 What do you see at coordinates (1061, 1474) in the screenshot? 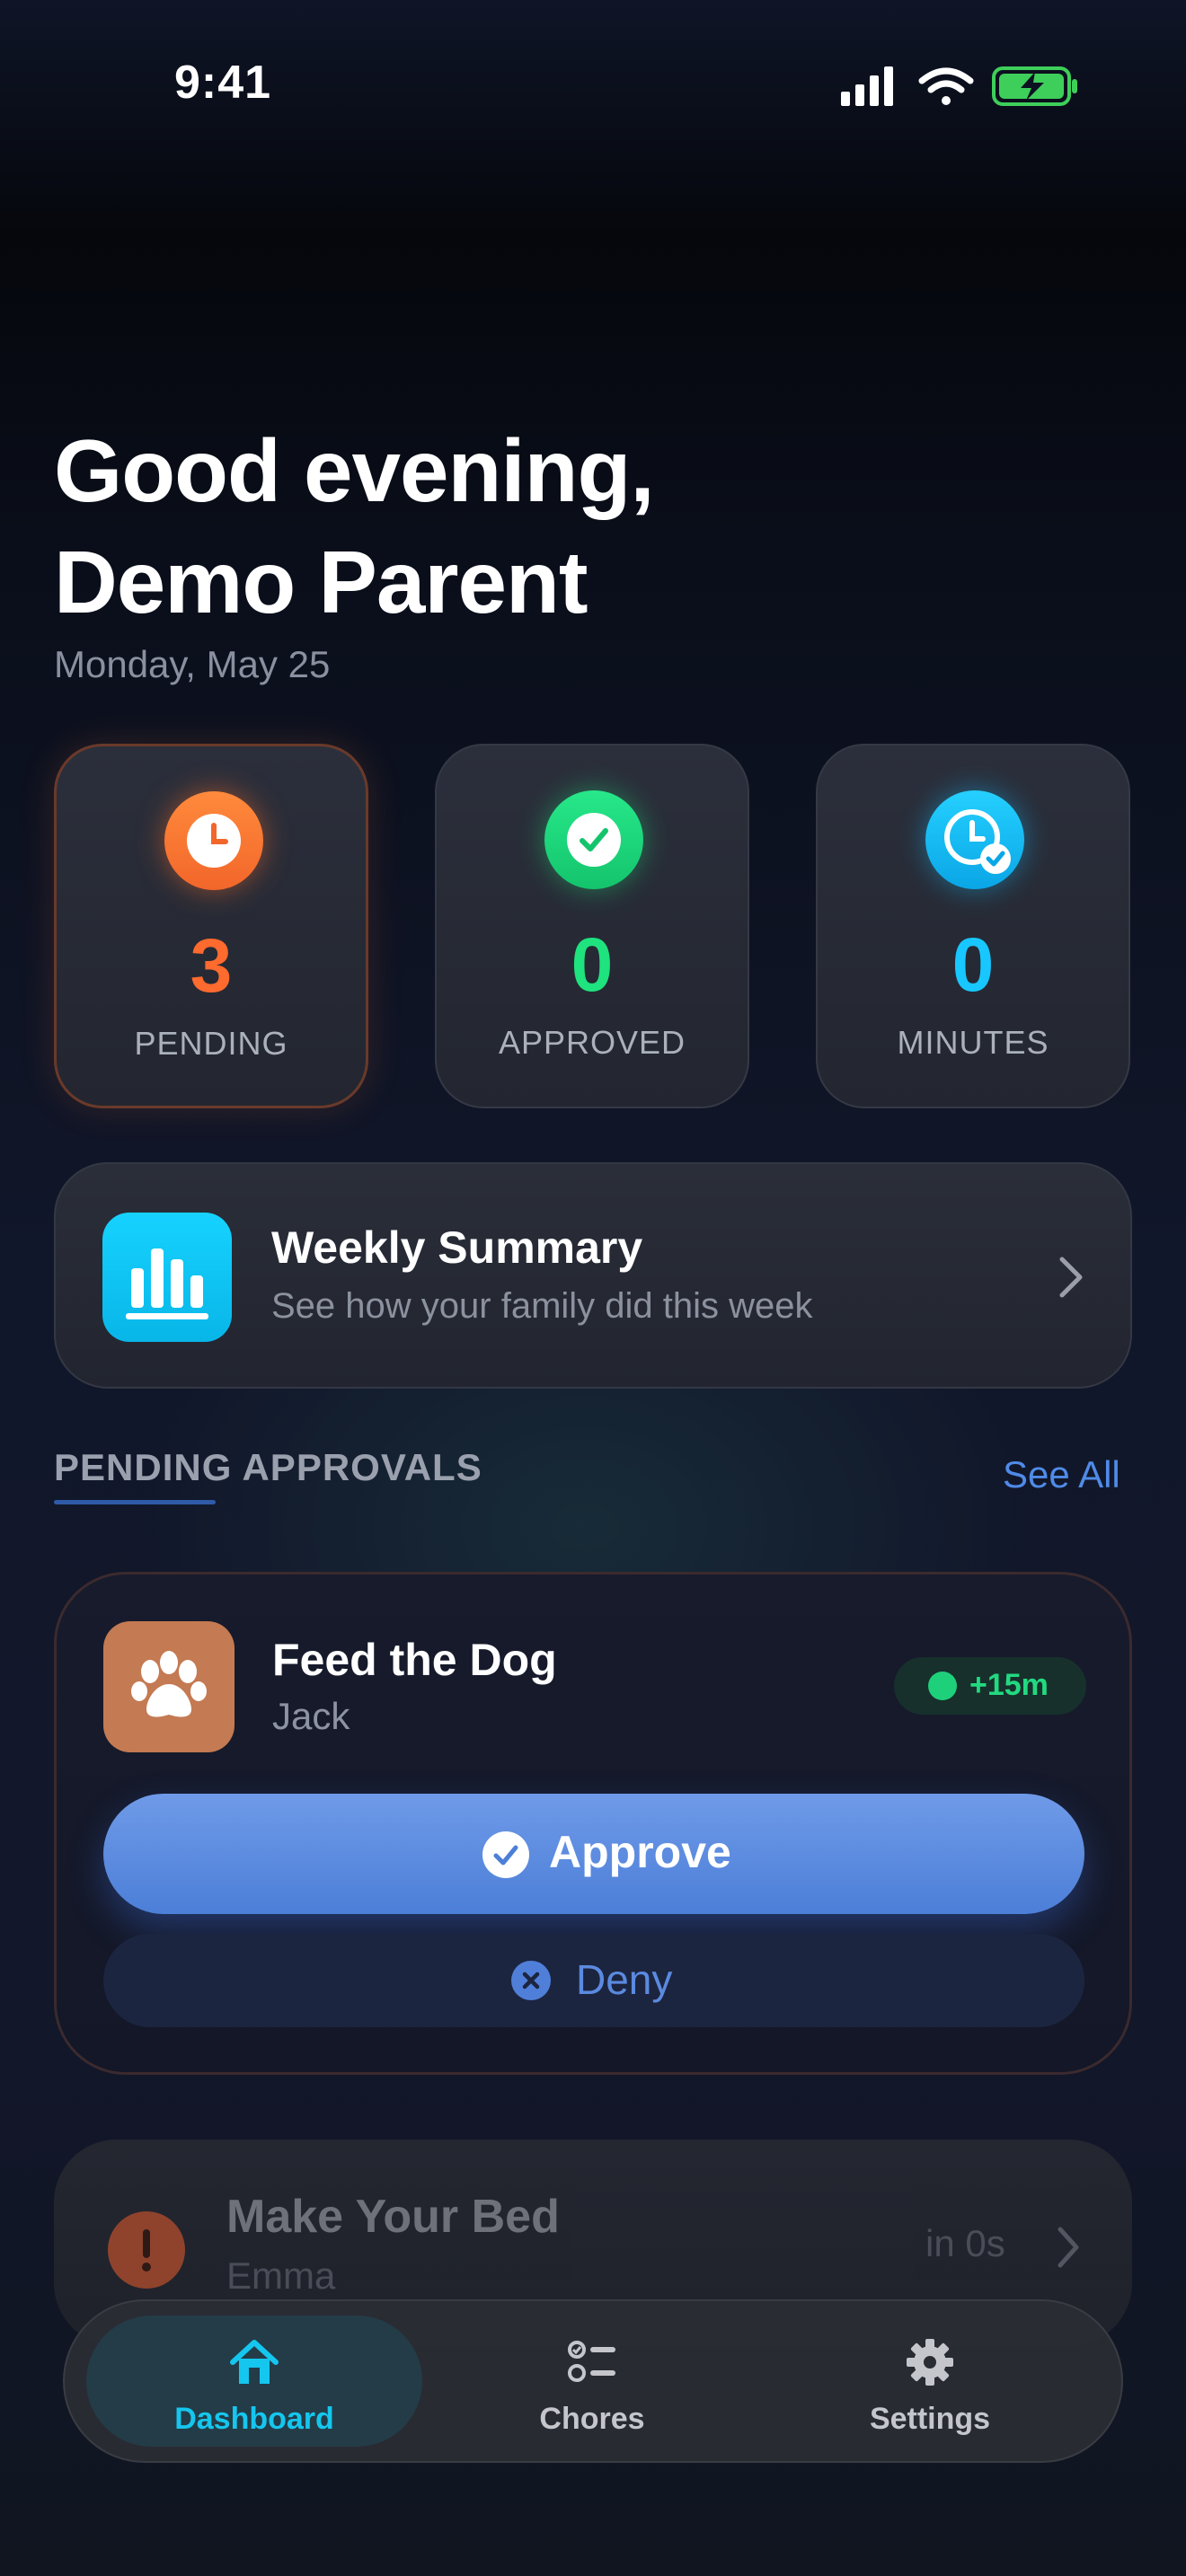
I see `see-all-link: See All` at bounding box center [1061, 1474].